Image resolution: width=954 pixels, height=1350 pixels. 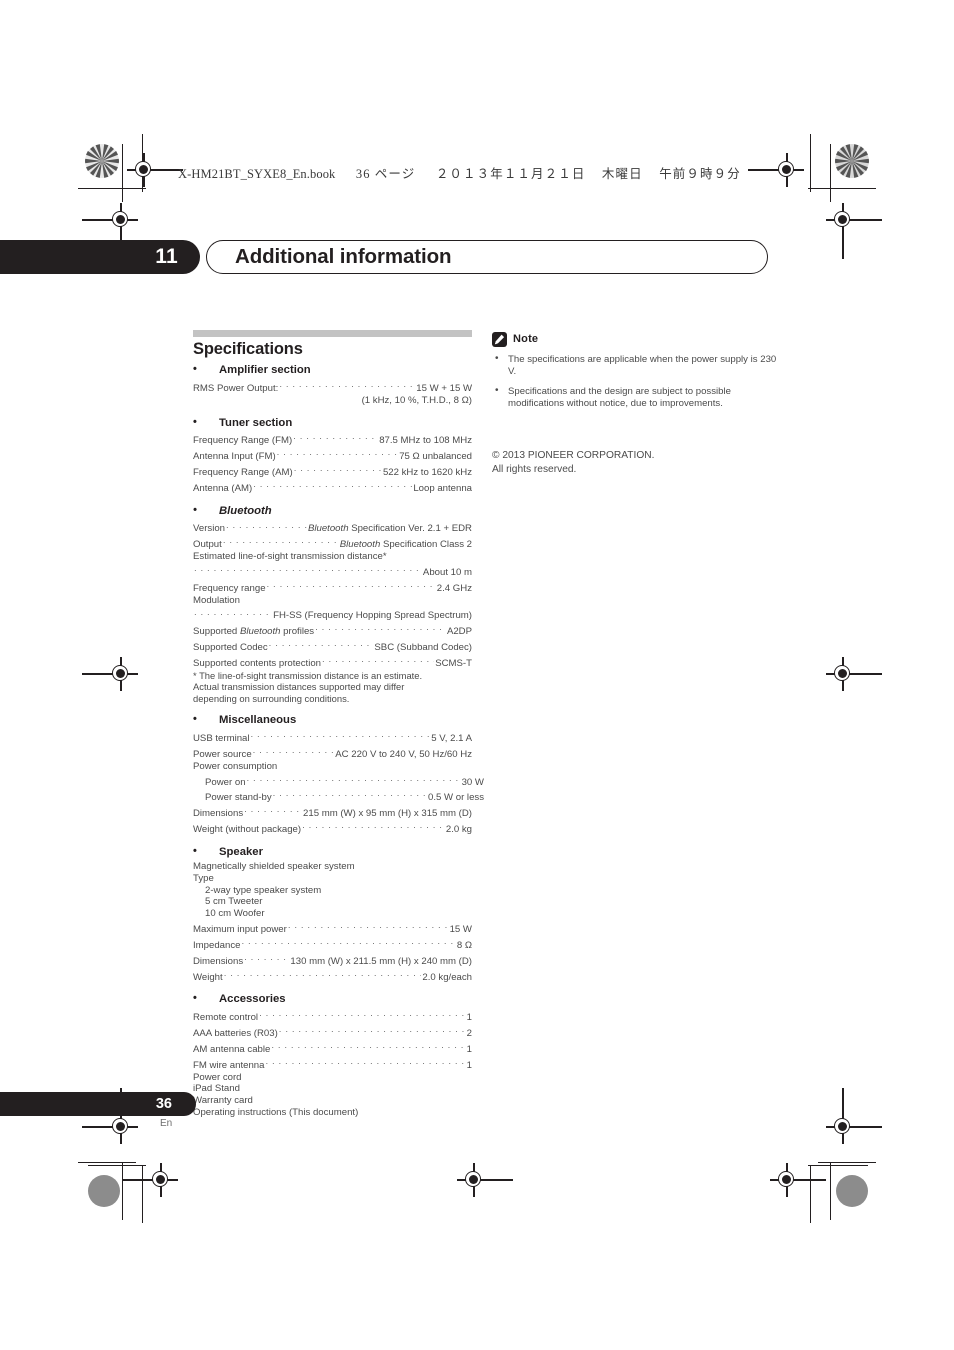 I want to click on spec-value: SBC (Subband Codec), so click(x=423, y=647).